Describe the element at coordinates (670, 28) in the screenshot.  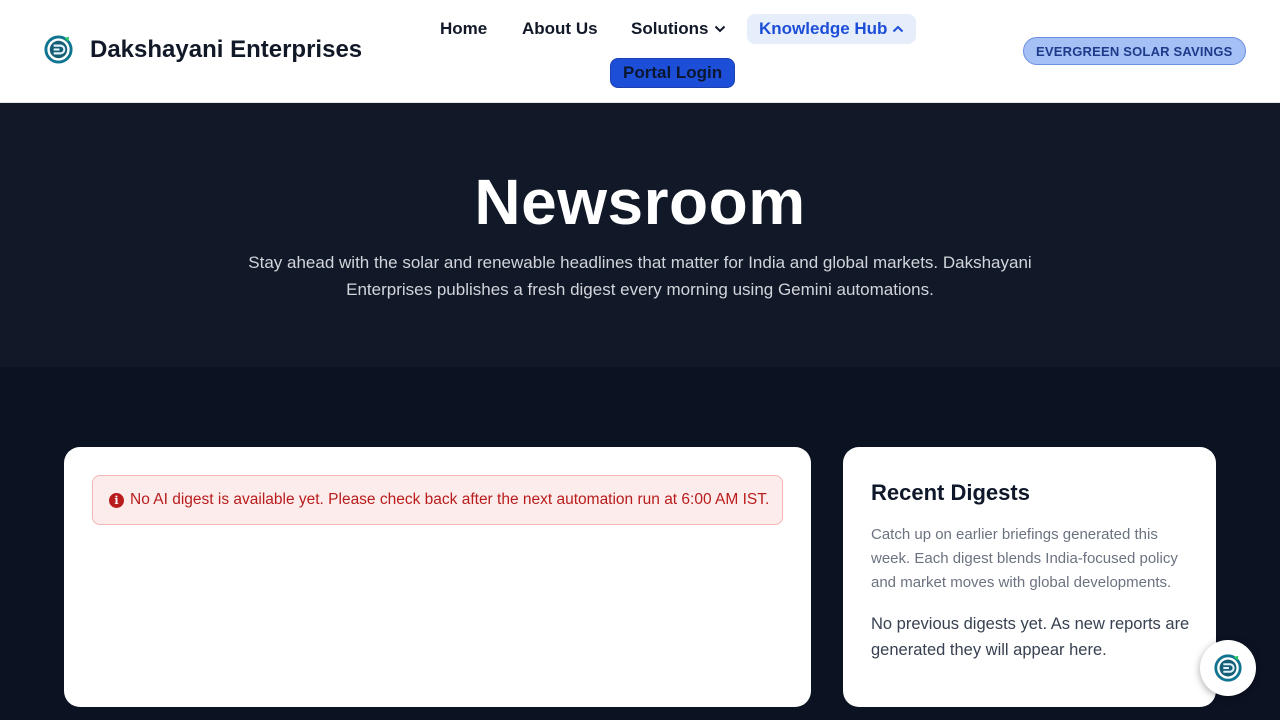
I see `nav-solutions-label: Solutions` at that location.